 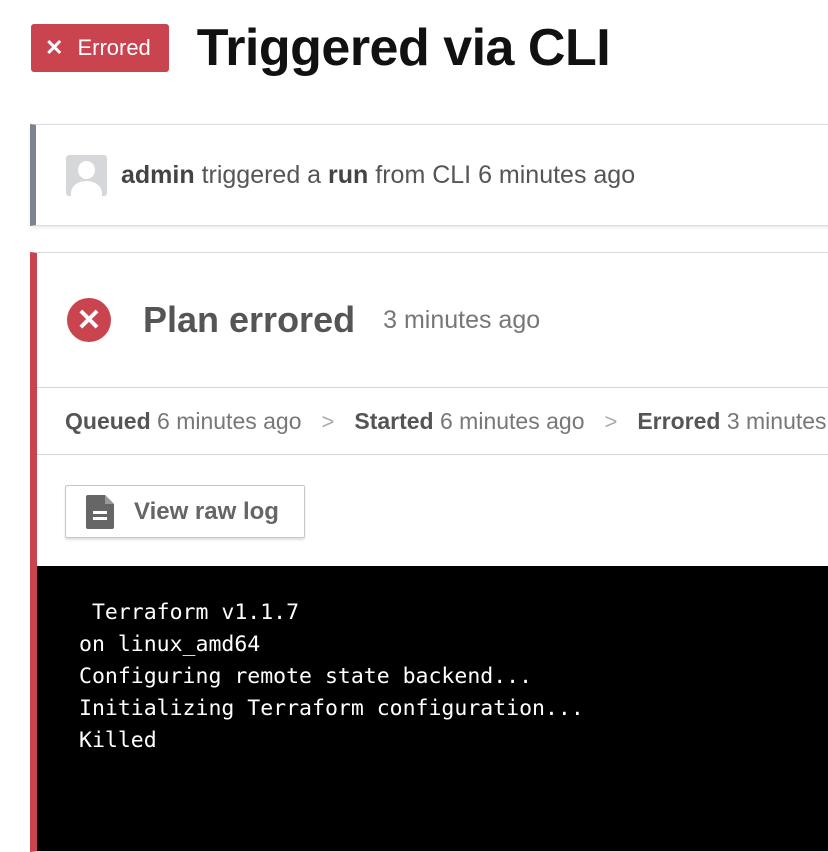 What do you see at coordinates (462, 319) in the screenshot?
I see `plan-time: 3 minutes ago` at bounding box center [462, 319].